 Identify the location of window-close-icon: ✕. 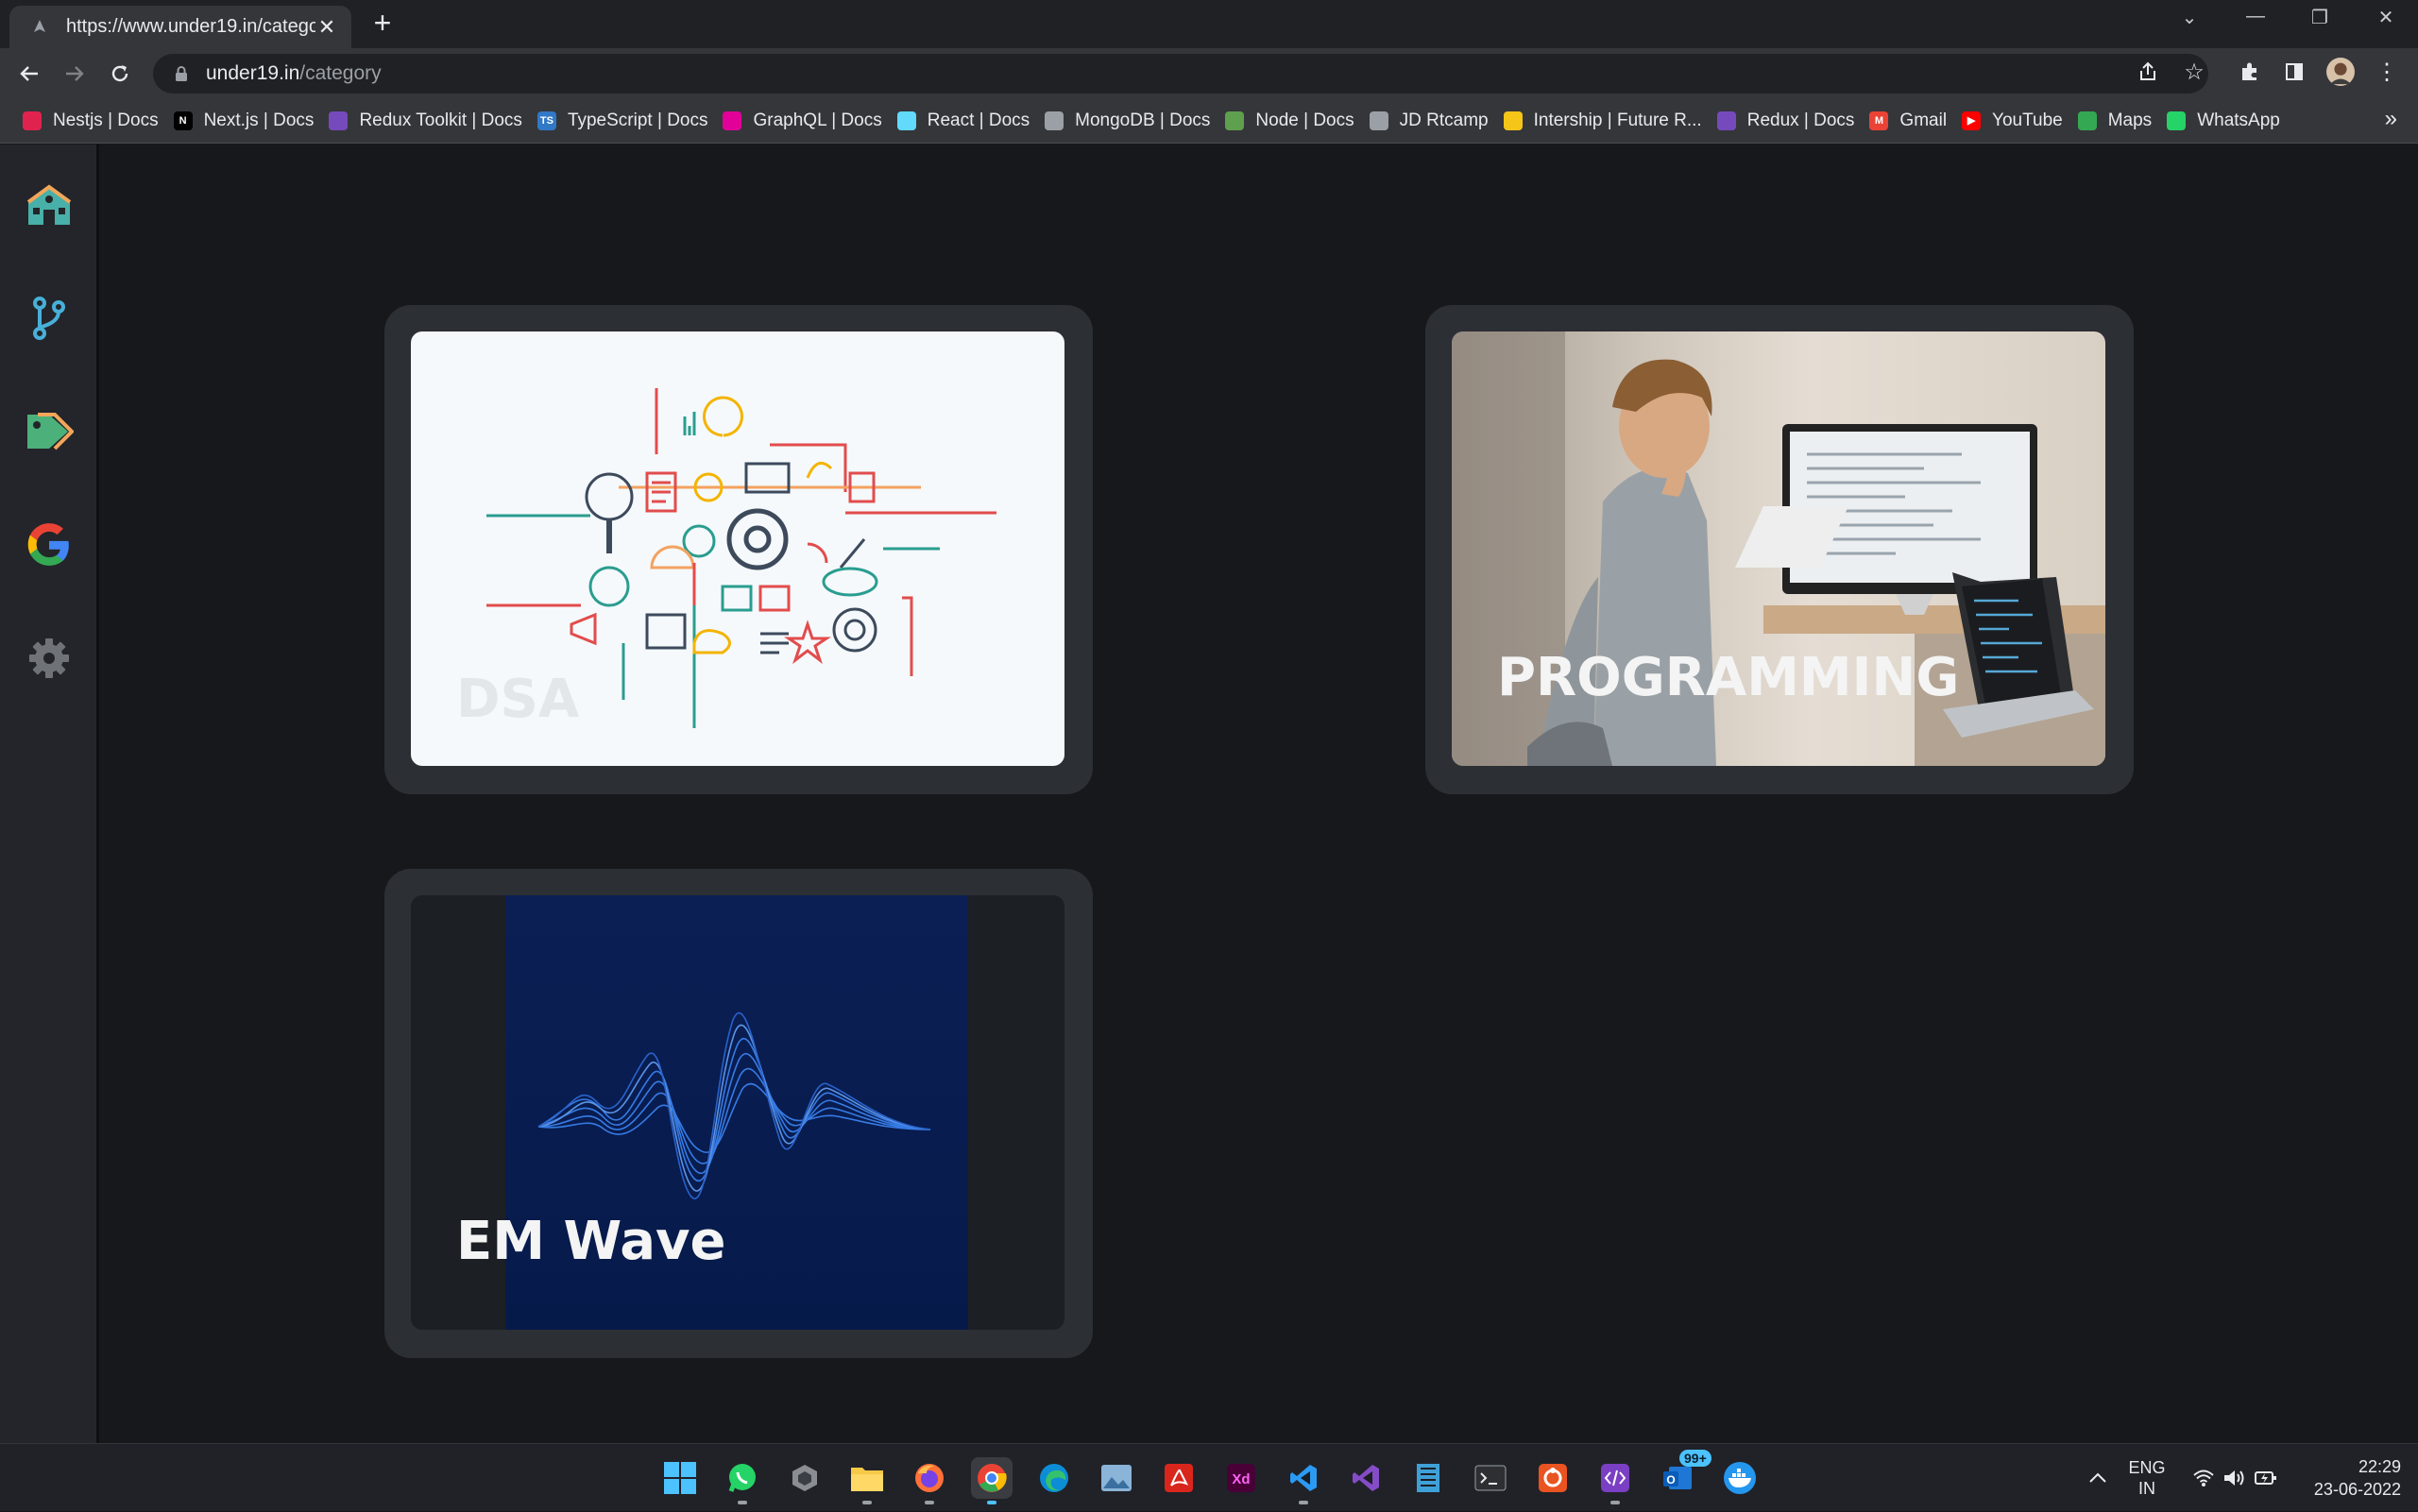
(2386, 20).